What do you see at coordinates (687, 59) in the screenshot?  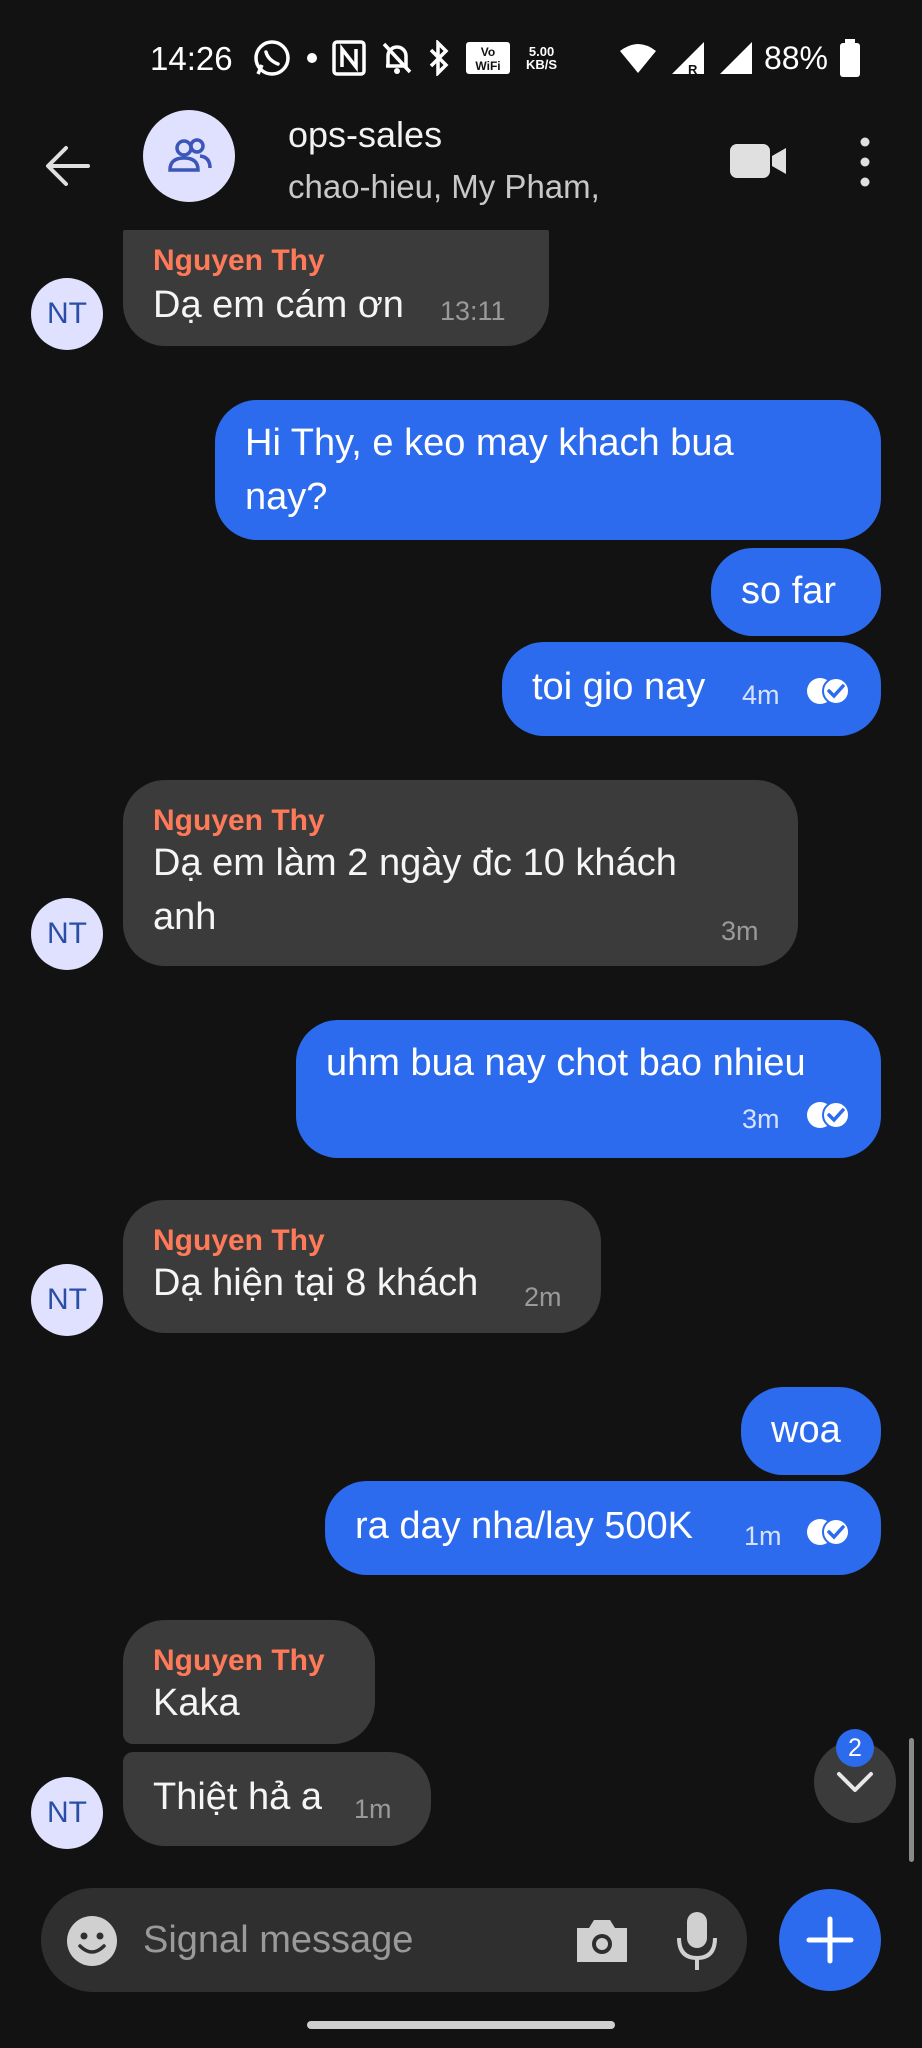 I see `signal-icon: R` at bounding box center [687, 59].